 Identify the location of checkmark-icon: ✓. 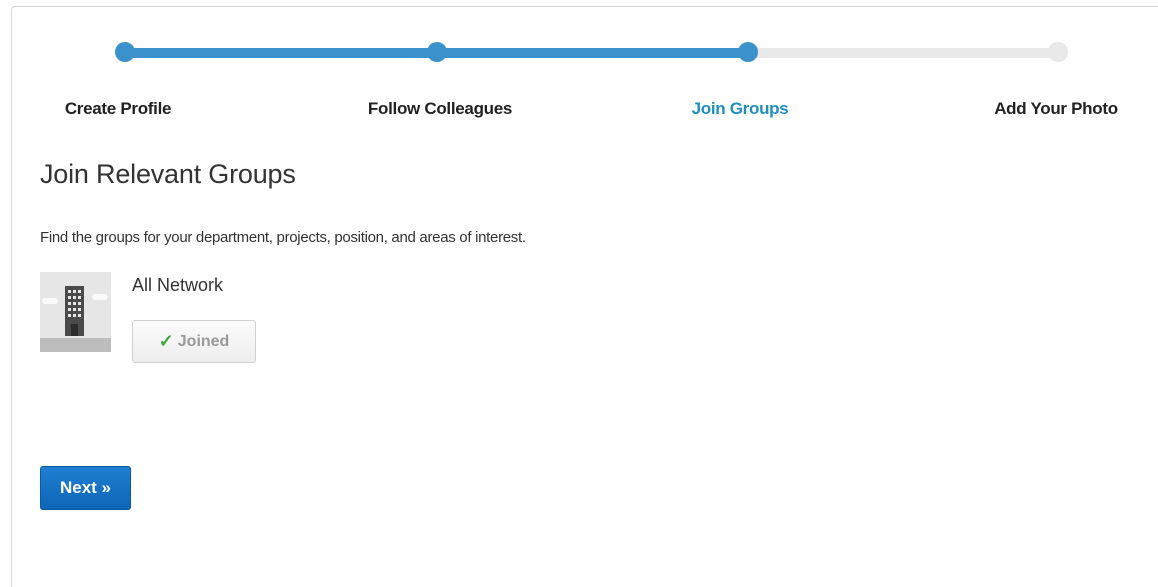
(166, 341).